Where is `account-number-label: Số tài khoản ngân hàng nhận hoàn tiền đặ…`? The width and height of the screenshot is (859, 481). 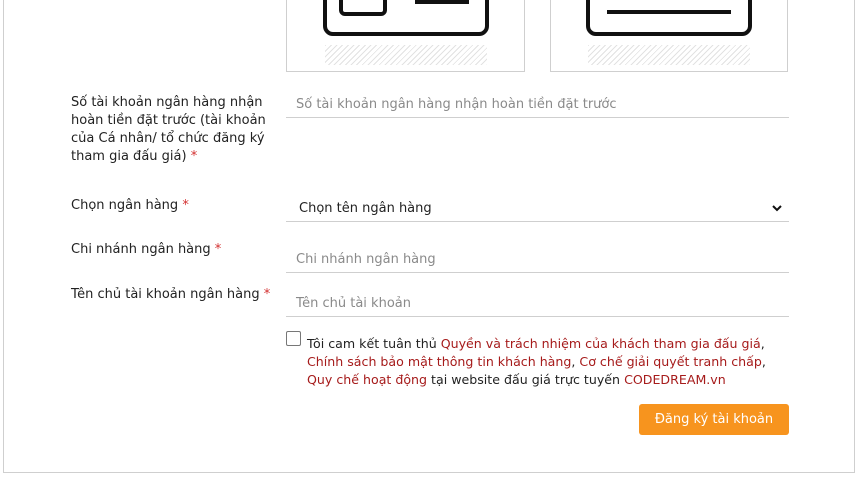
account-number-label: Số tài khoản ngân hàng nhận hoàn tiền đặ… is located at coordinates (168, 129).